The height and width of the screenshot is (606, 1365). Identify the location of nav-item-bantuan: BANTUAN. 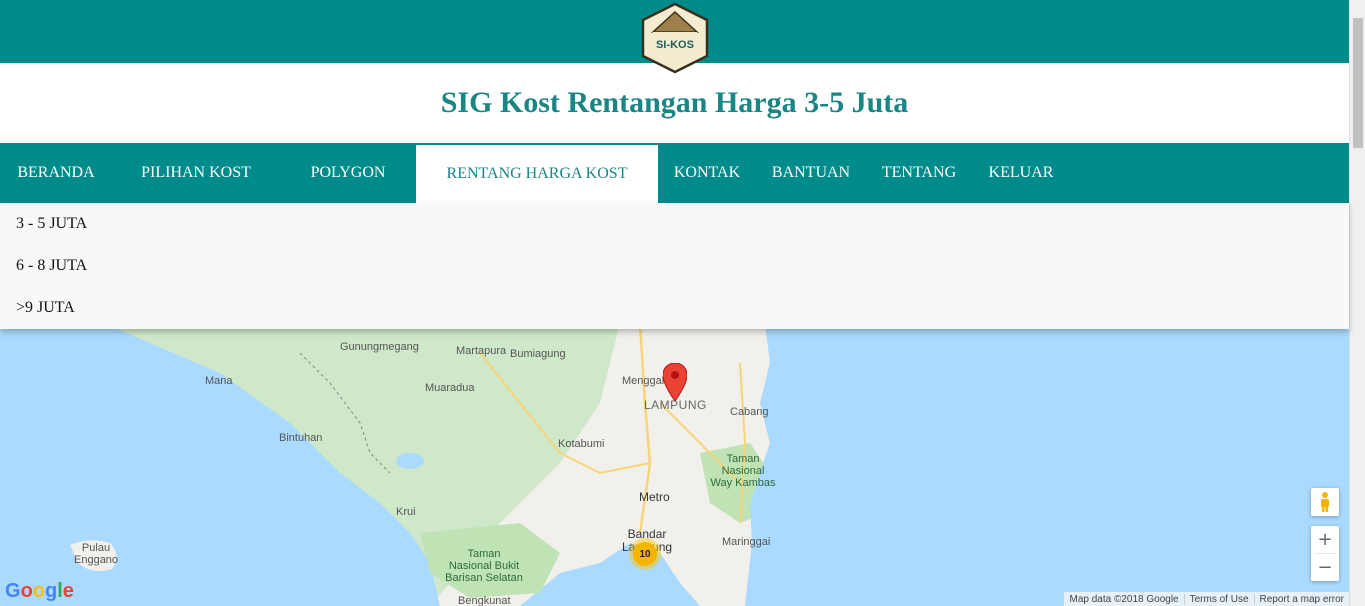
(811, 173).